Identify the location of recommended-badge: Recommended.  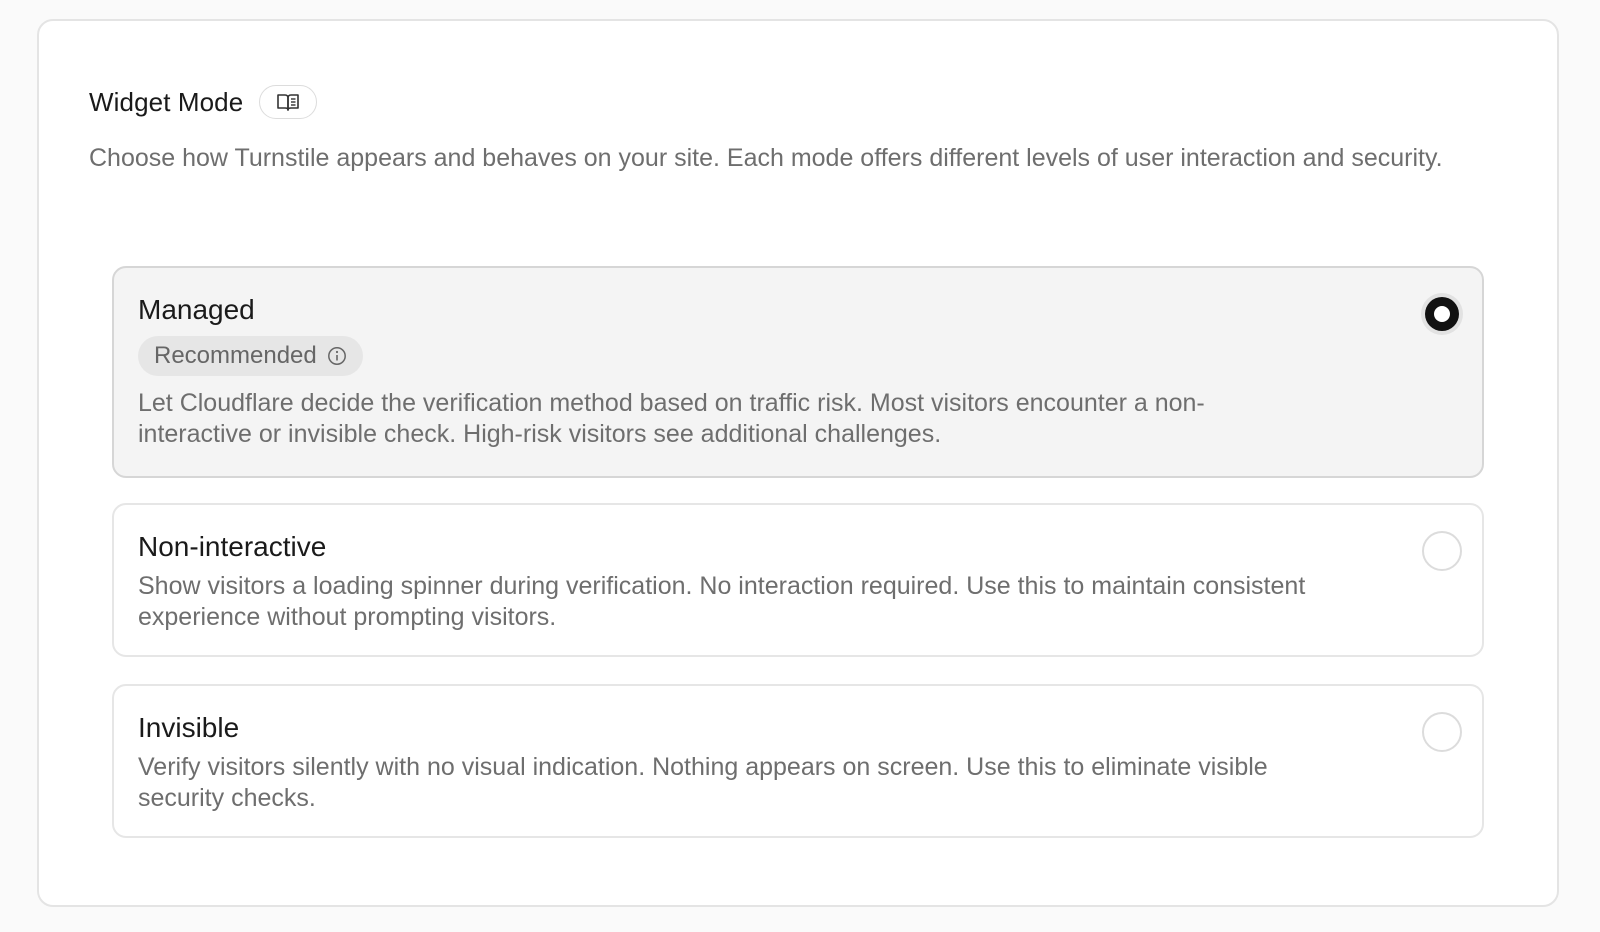
(250, 356).